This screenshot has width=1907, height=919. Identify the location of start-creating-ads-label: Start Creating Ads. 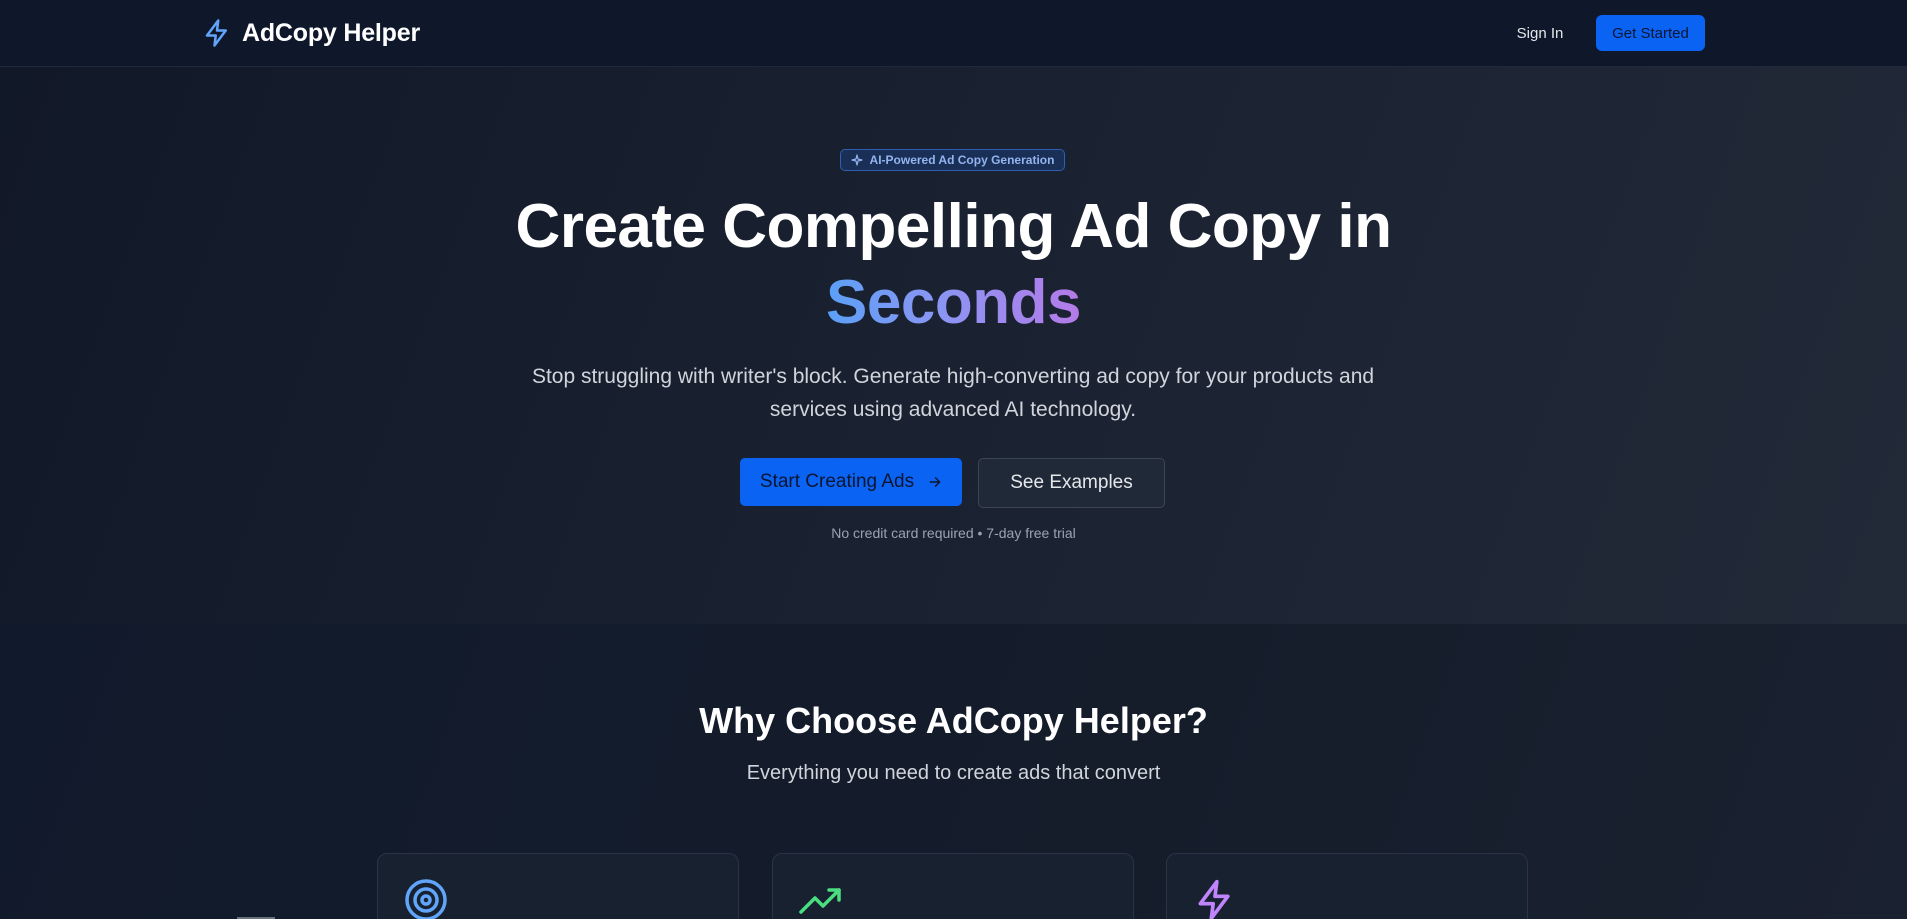
(837, 481).